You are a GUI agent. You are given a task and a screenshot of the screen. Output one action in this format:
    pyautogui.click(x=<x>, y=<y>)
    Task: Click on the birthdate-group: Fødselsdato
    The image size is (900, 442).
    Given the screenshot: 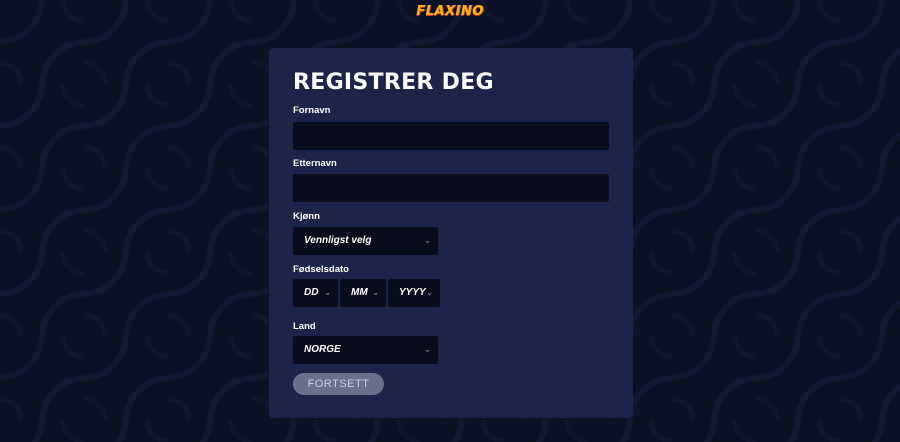 What is the action you would take?
    pyautogui.click(x=321, y=270)
    